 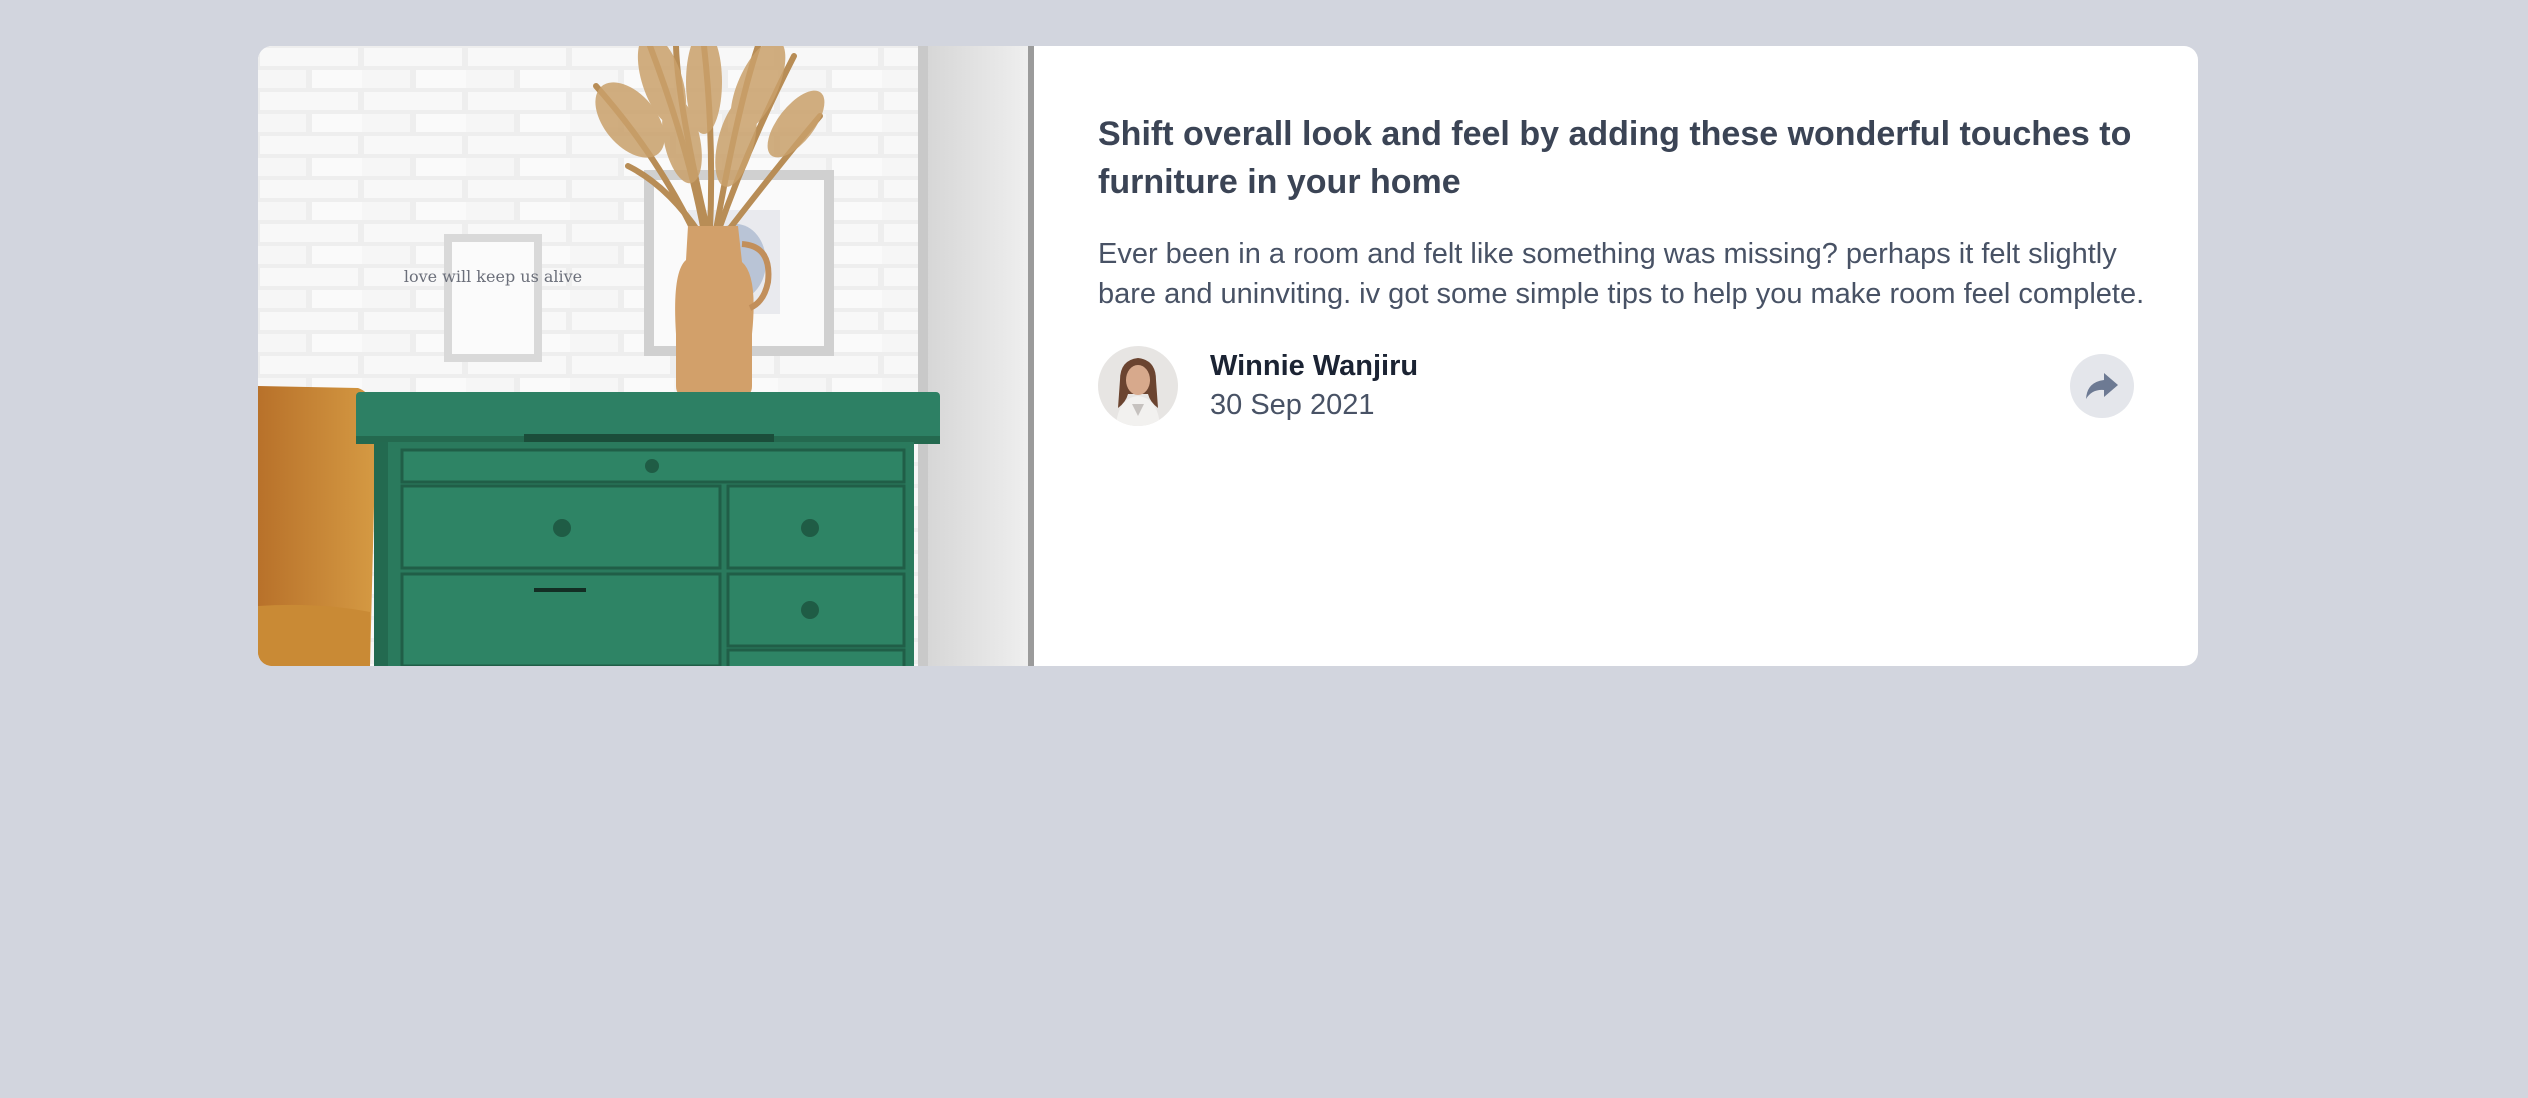 I want to click on post-date: 30 Sep 2021, so click(x=1292, y=405).